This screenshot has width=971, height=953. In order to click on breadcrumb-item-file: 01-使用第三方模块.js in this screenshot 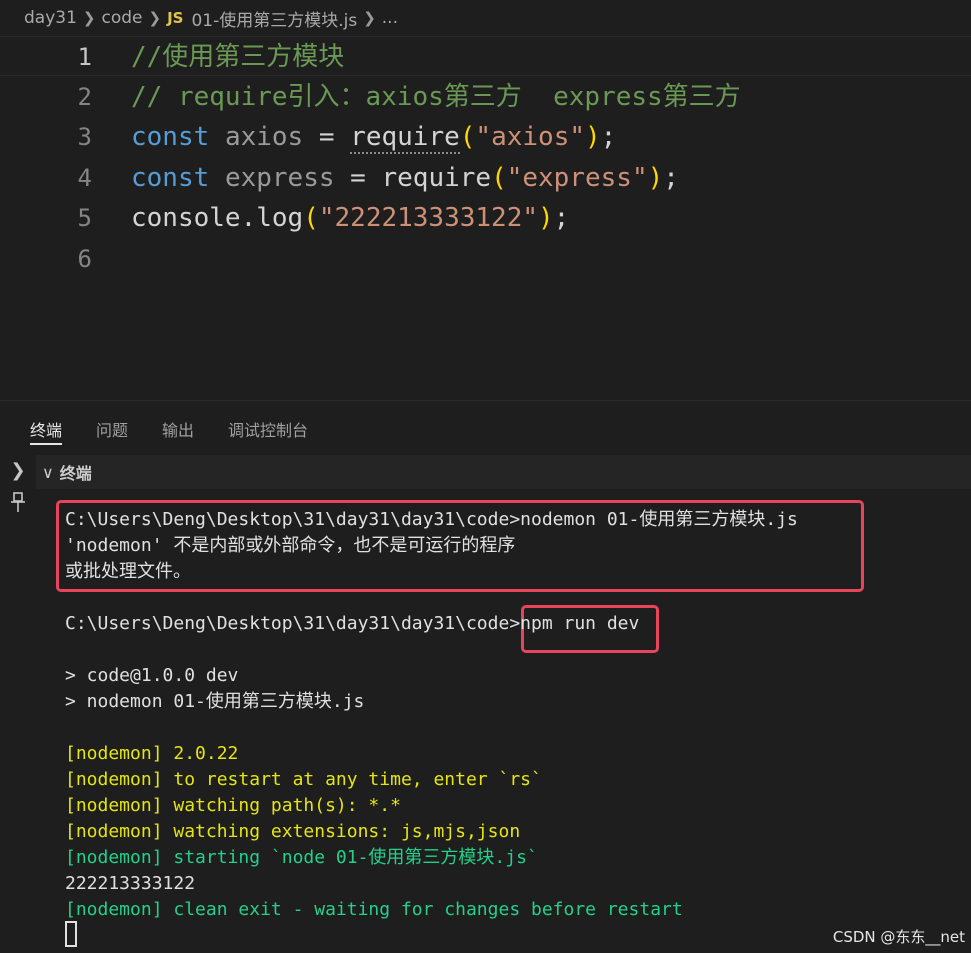, I will do `click(274, 18)`.